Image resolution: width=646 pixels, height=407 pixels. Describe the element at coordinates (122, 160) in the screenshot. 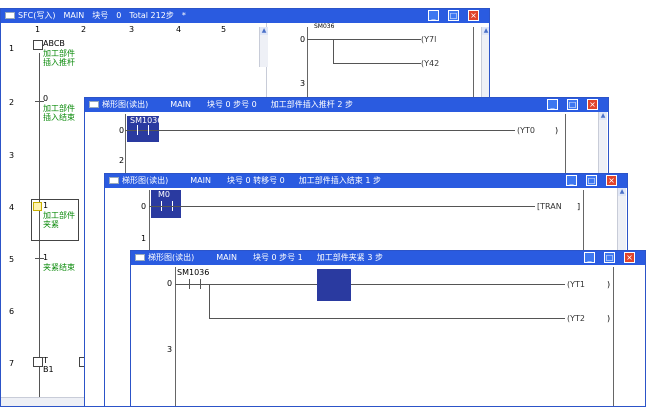

I see `rung-number: 2` at that location.